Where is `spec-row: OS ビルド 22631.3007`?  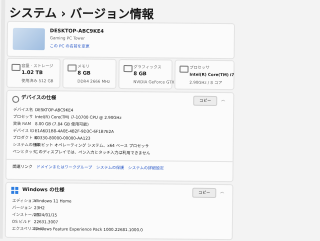
spec-row: OS ビルド 22631.3007 is located at coordinates (35, 221).